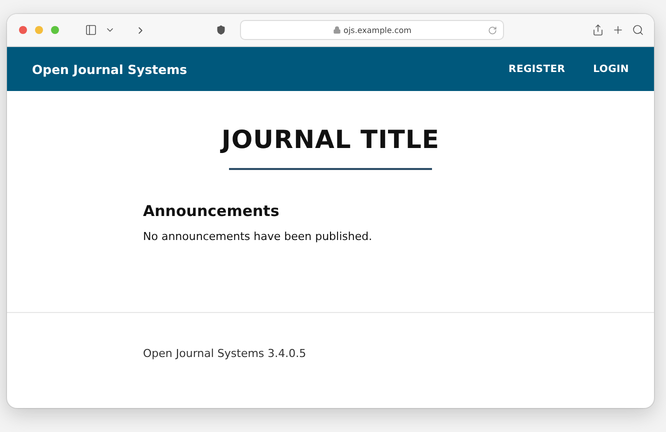  What do you see at coordinates (256, 69) in the screenshot?
I see `site-name-link: Open Journal Systems` at bounding box center [256, 69].